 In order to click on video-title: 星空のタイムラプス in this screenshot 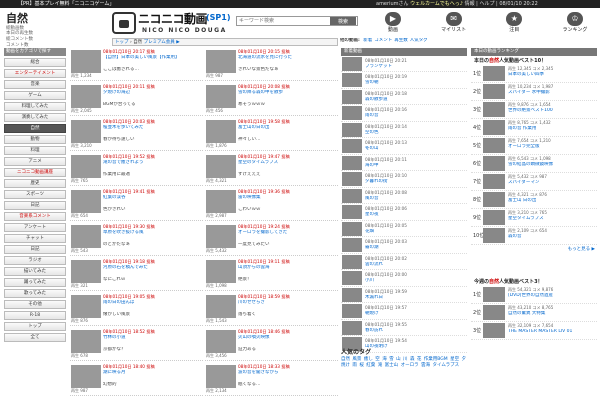, I will do `click(287, 165)`.